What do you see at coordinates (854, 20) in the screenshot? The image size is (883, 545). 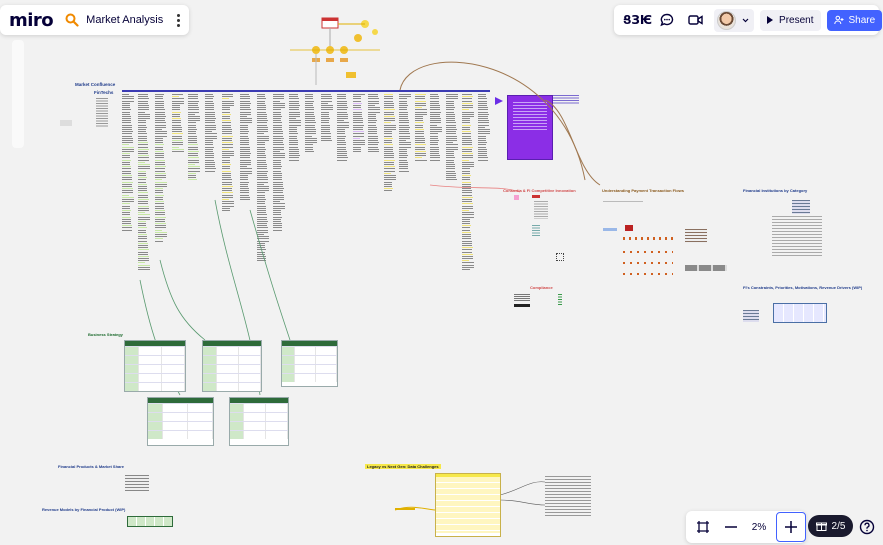 I see `share-button: Share` at bounding box center [854, 20].